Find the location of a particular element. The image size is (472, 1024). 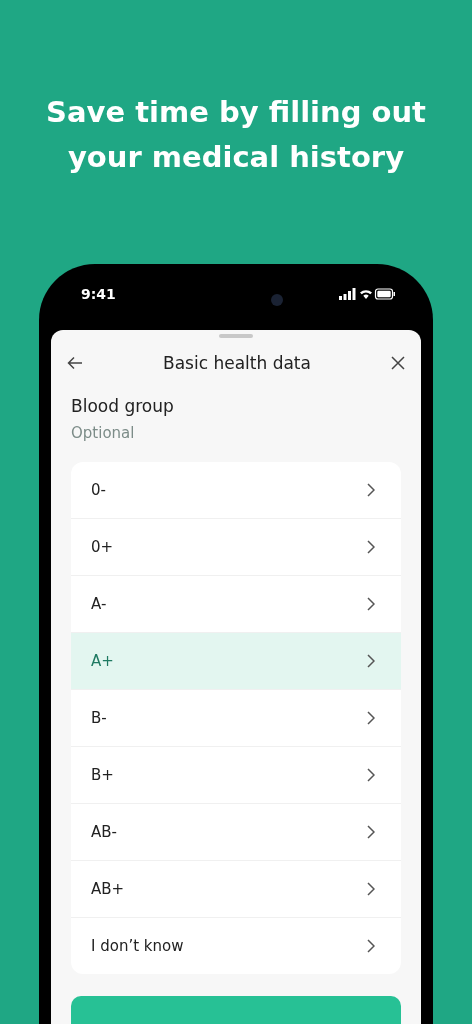

option-label: 0- is located at coordinates (98, 490).